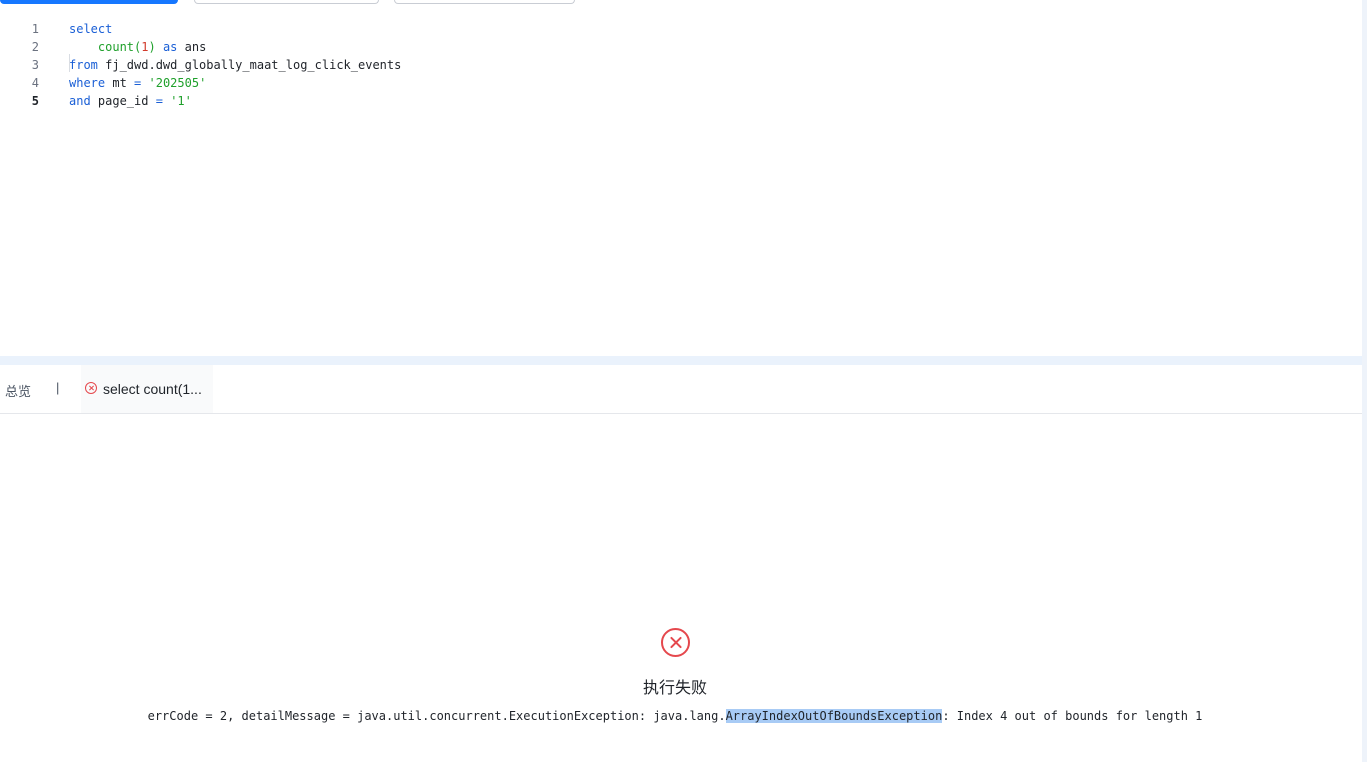 The height and width of the screenshot is (762, 1367). Describe the element at coordinates (83, 65) in the screenshot. I see `code-token: from` at that location.